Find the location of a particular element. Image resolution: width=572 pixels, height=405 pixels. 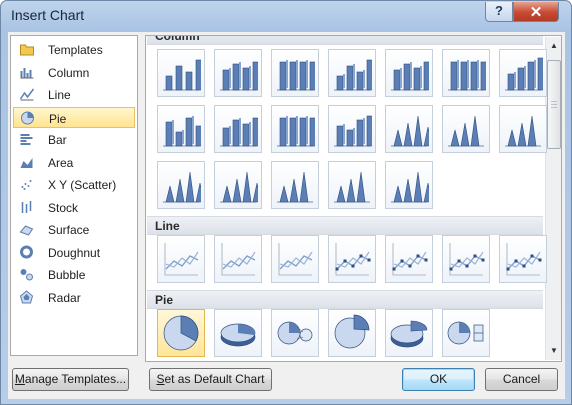

ok-button: OK is located at coordinates (438, 379).